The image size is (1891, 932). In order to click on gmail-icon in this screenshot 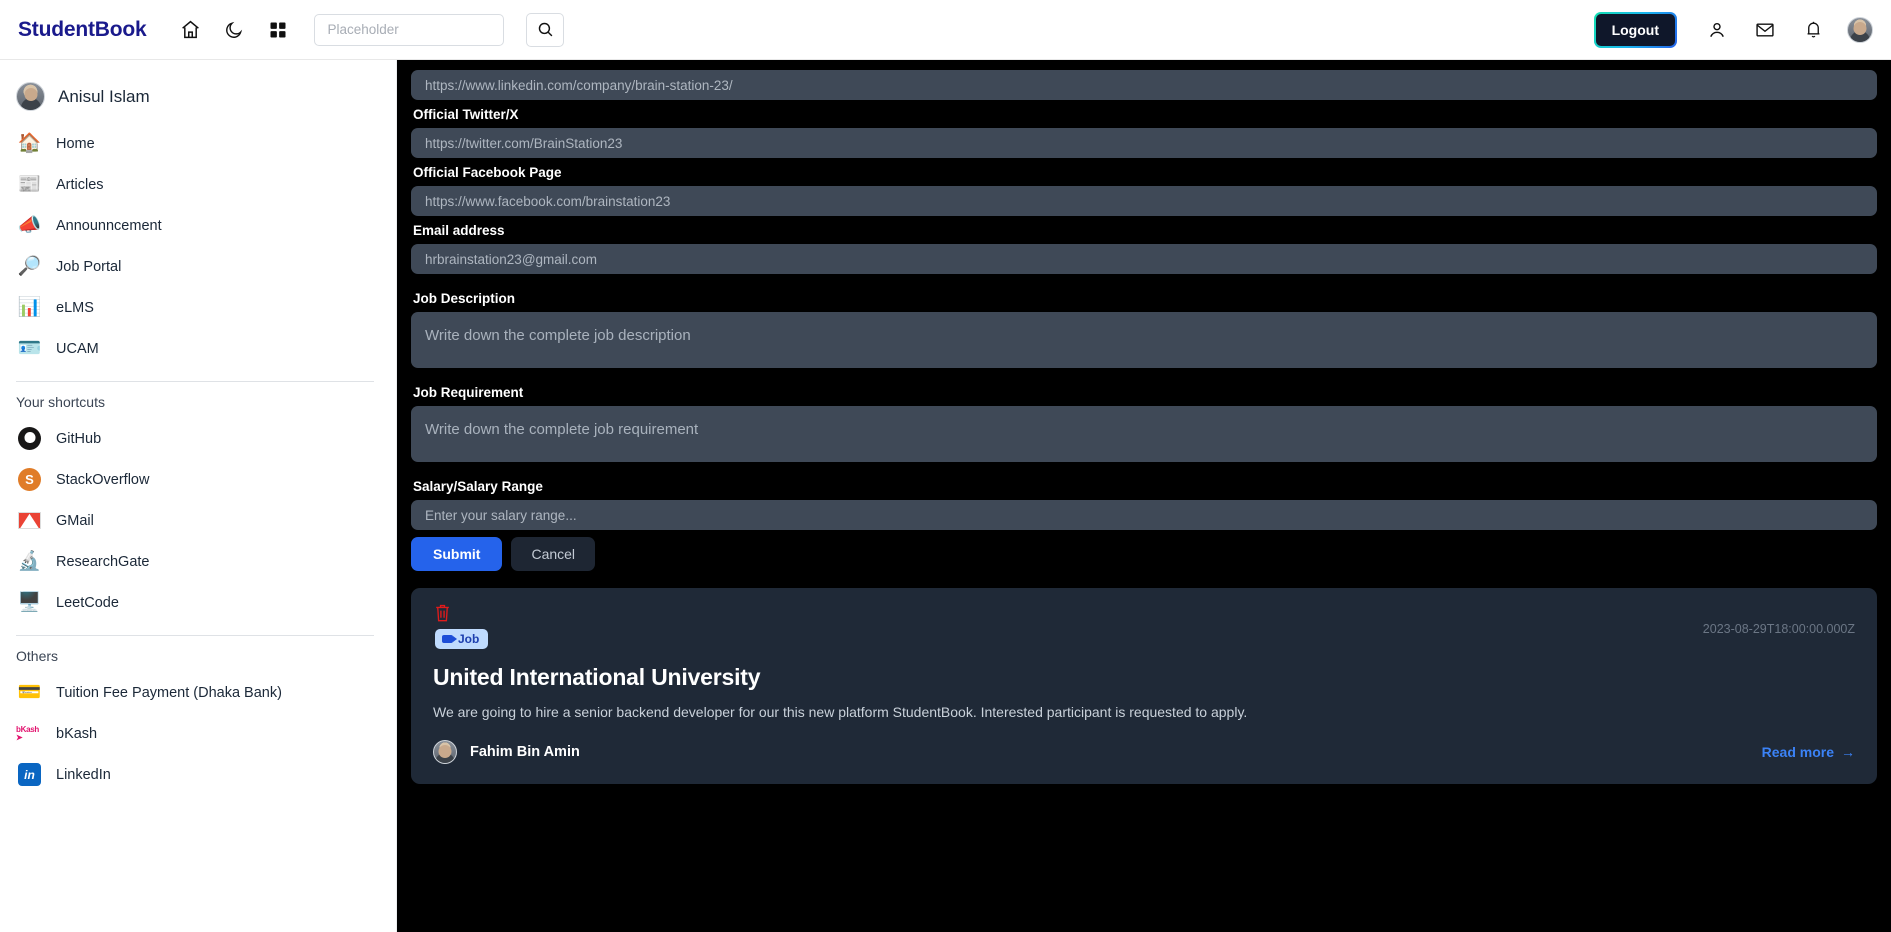, I will do `click(29, 520)`.